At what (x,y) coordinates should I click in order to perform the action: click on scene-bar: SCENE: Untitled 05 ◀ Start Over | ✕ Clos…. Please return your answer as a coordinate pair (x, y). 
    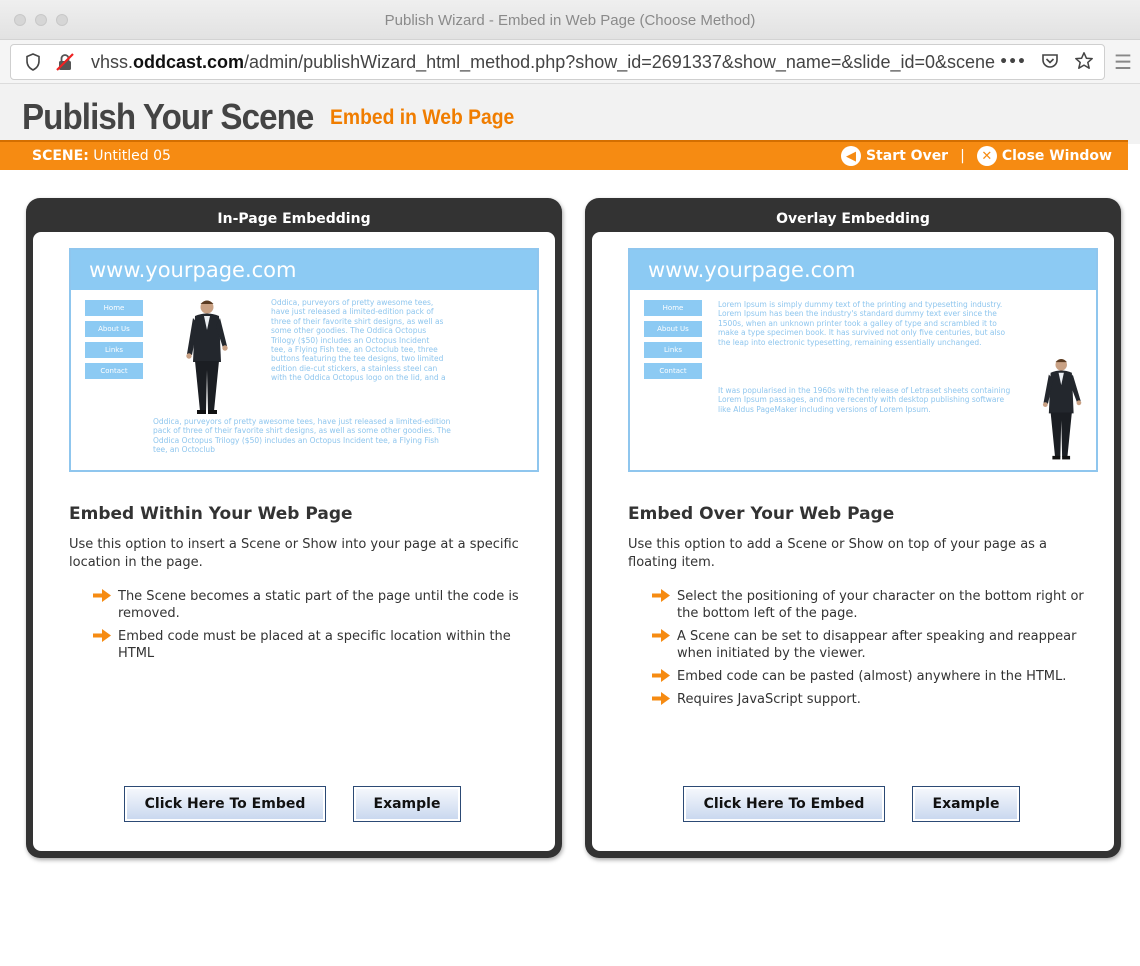
    Looking at the image, I should click on (564, 155).